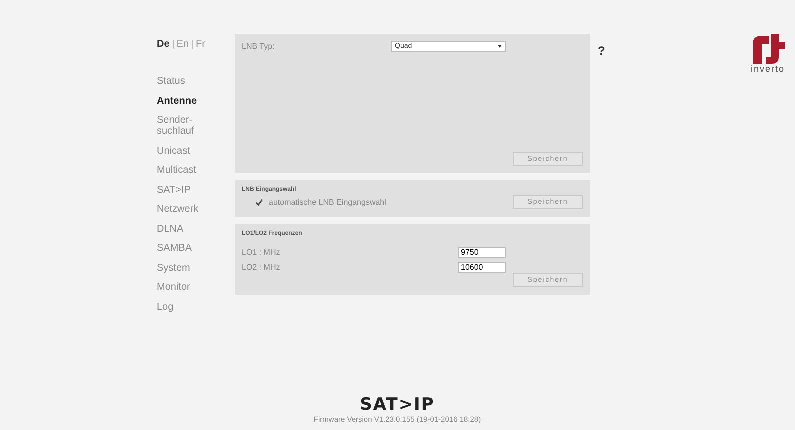  I want to click on field-label: LO1 : MHz, so click(261, 252).